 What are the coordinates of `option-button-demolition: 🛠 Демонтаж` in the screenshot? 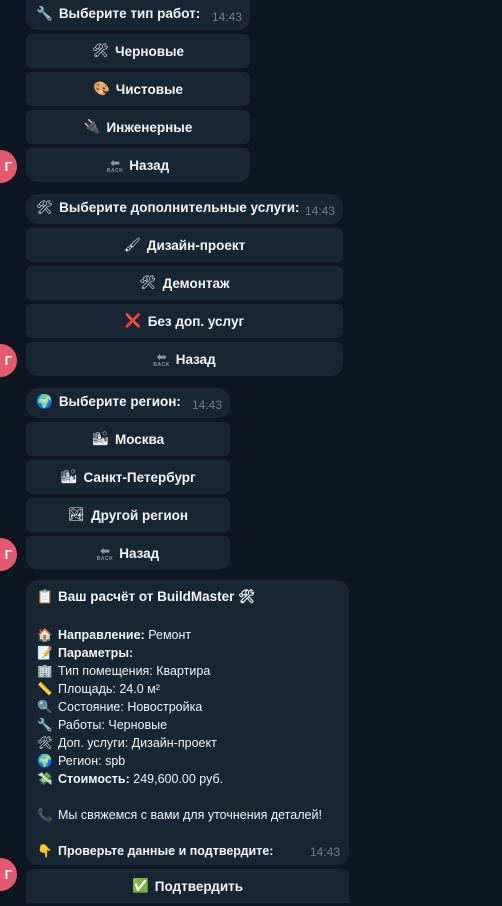 It's located at (184, 283).